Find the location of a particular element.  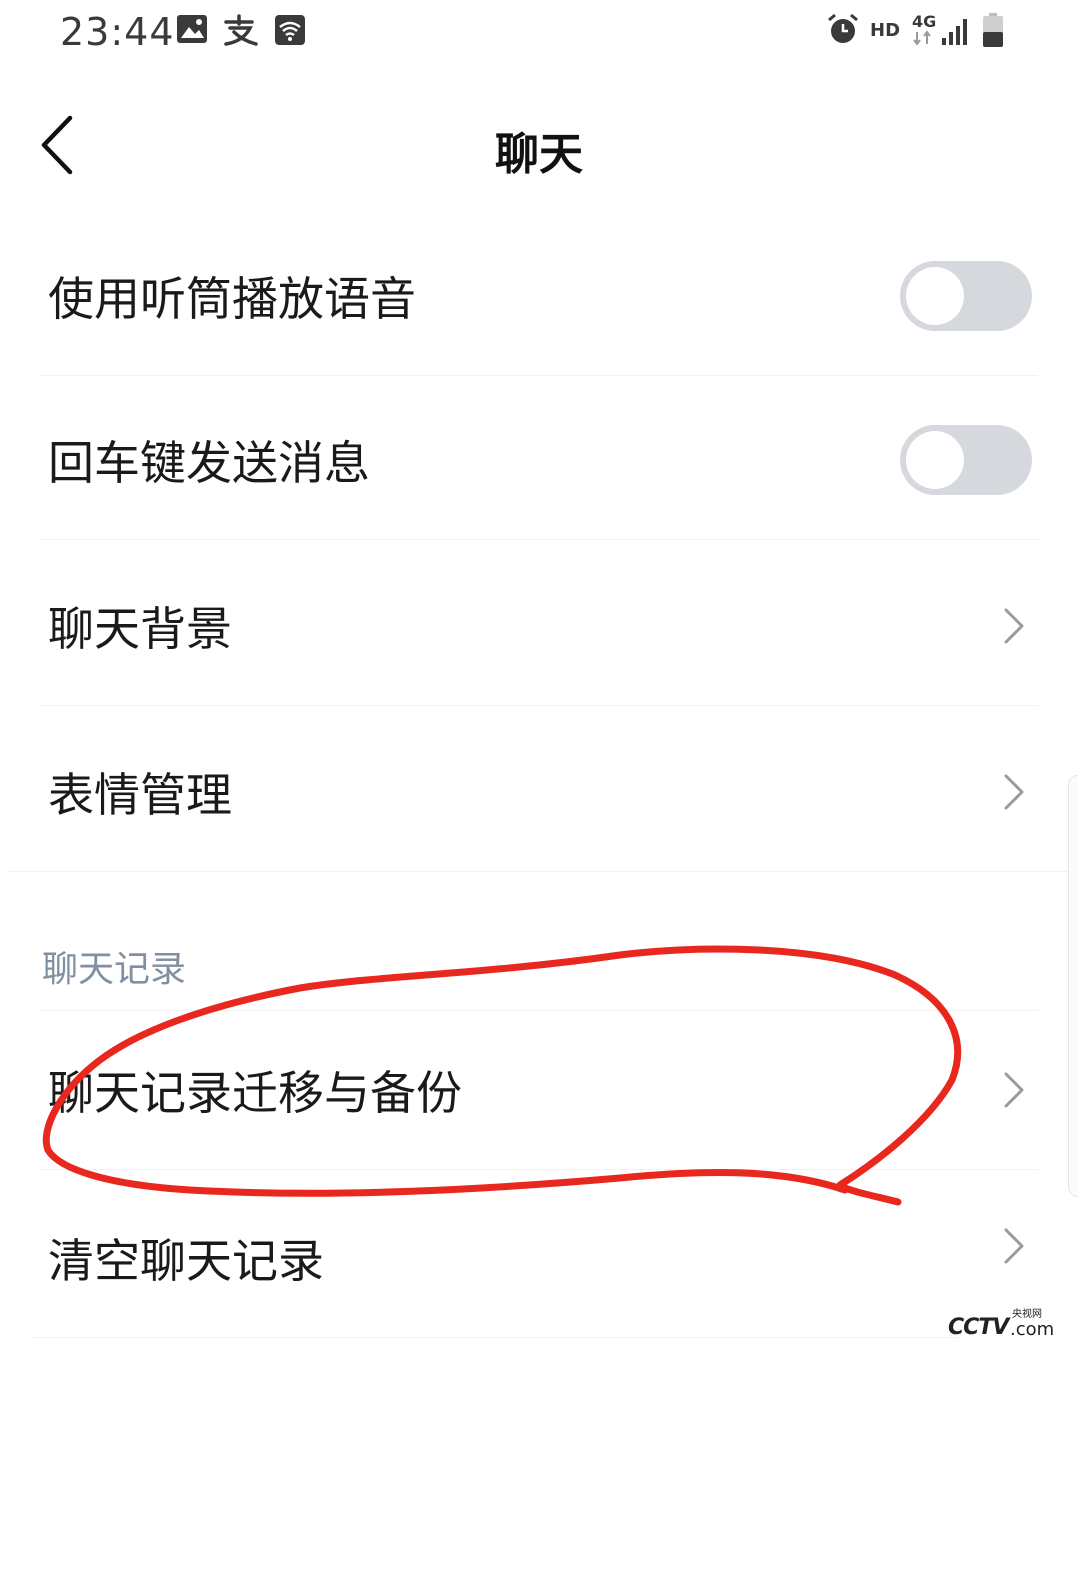

edge-side-tab is located at coordinates (1073, 986).